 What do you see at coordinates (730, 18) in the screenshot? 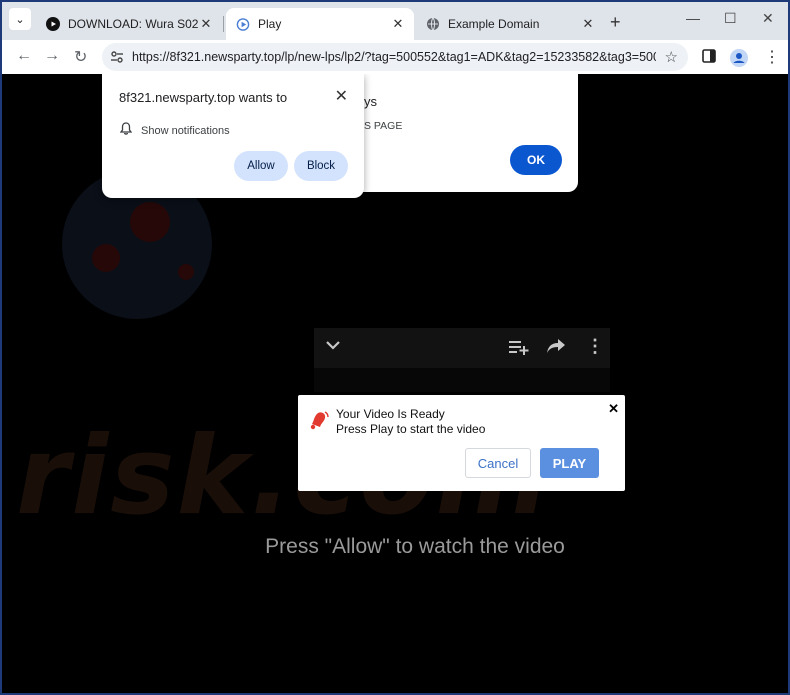
I see `maximize-icon: ☐` at bounding box center [730, 18].